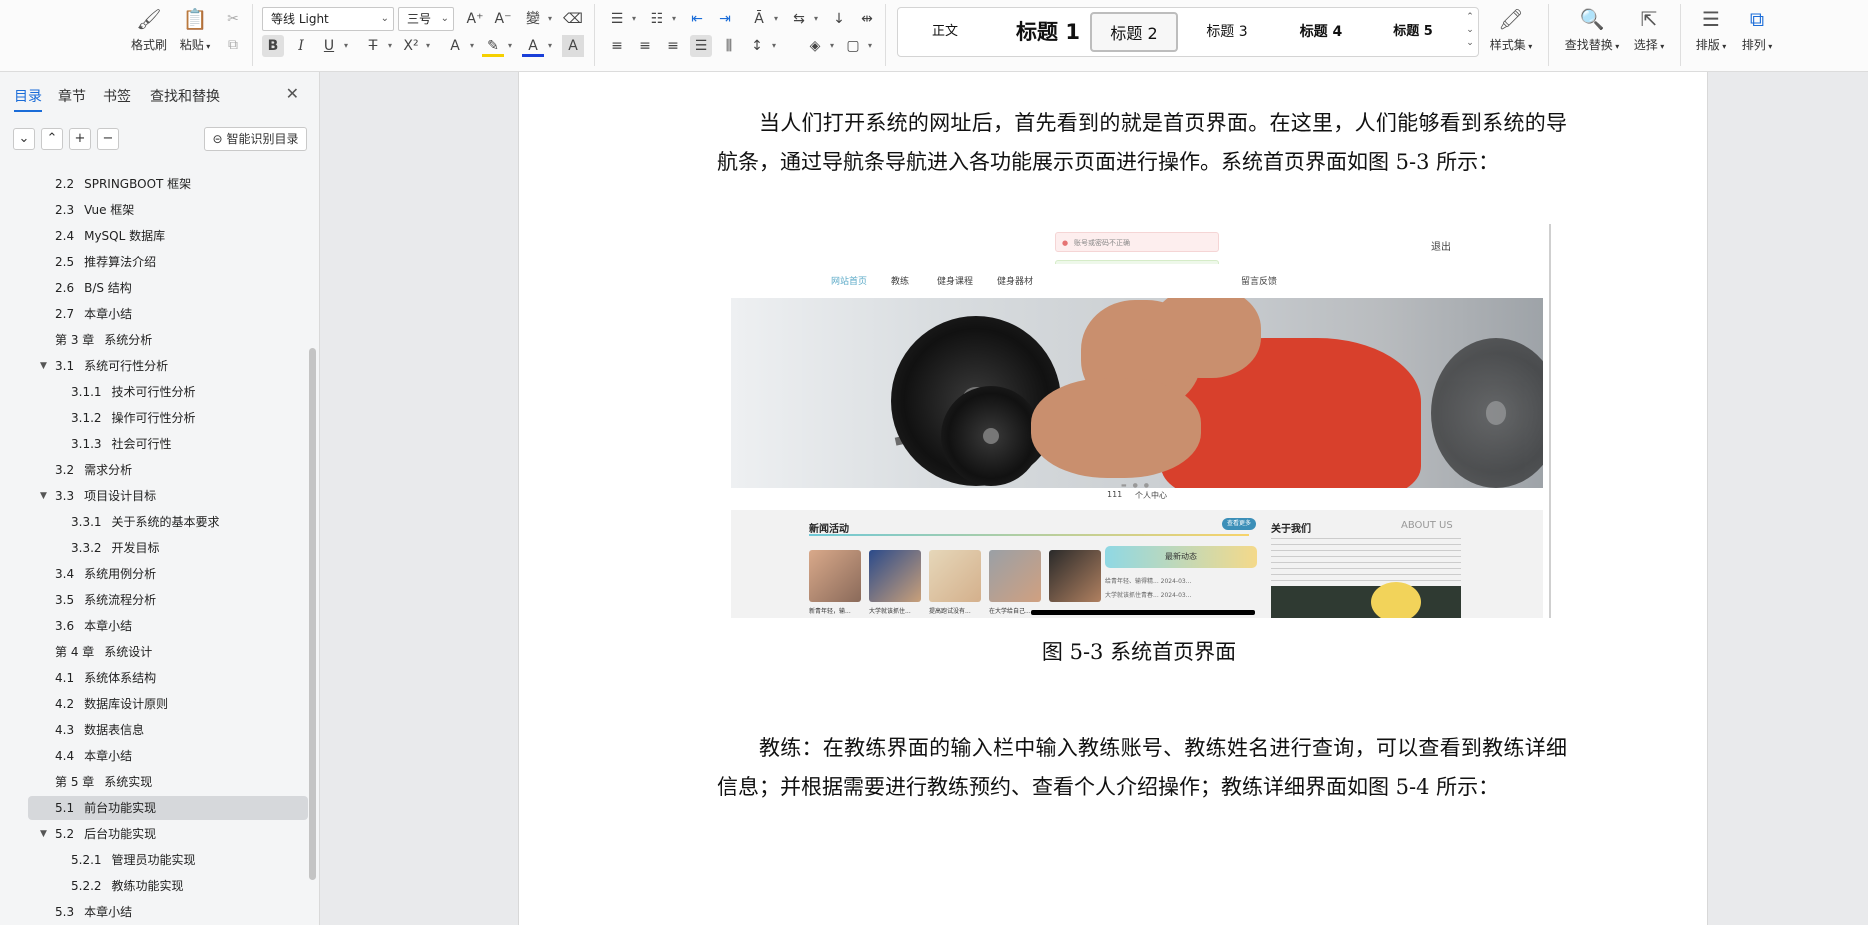 The width and height of the screenshot is (1868, 925). What do you see at coordinates (761, 46) in the screenshot?
I see `line-spacing-icon: ↕` at bounding box center [761, 46].